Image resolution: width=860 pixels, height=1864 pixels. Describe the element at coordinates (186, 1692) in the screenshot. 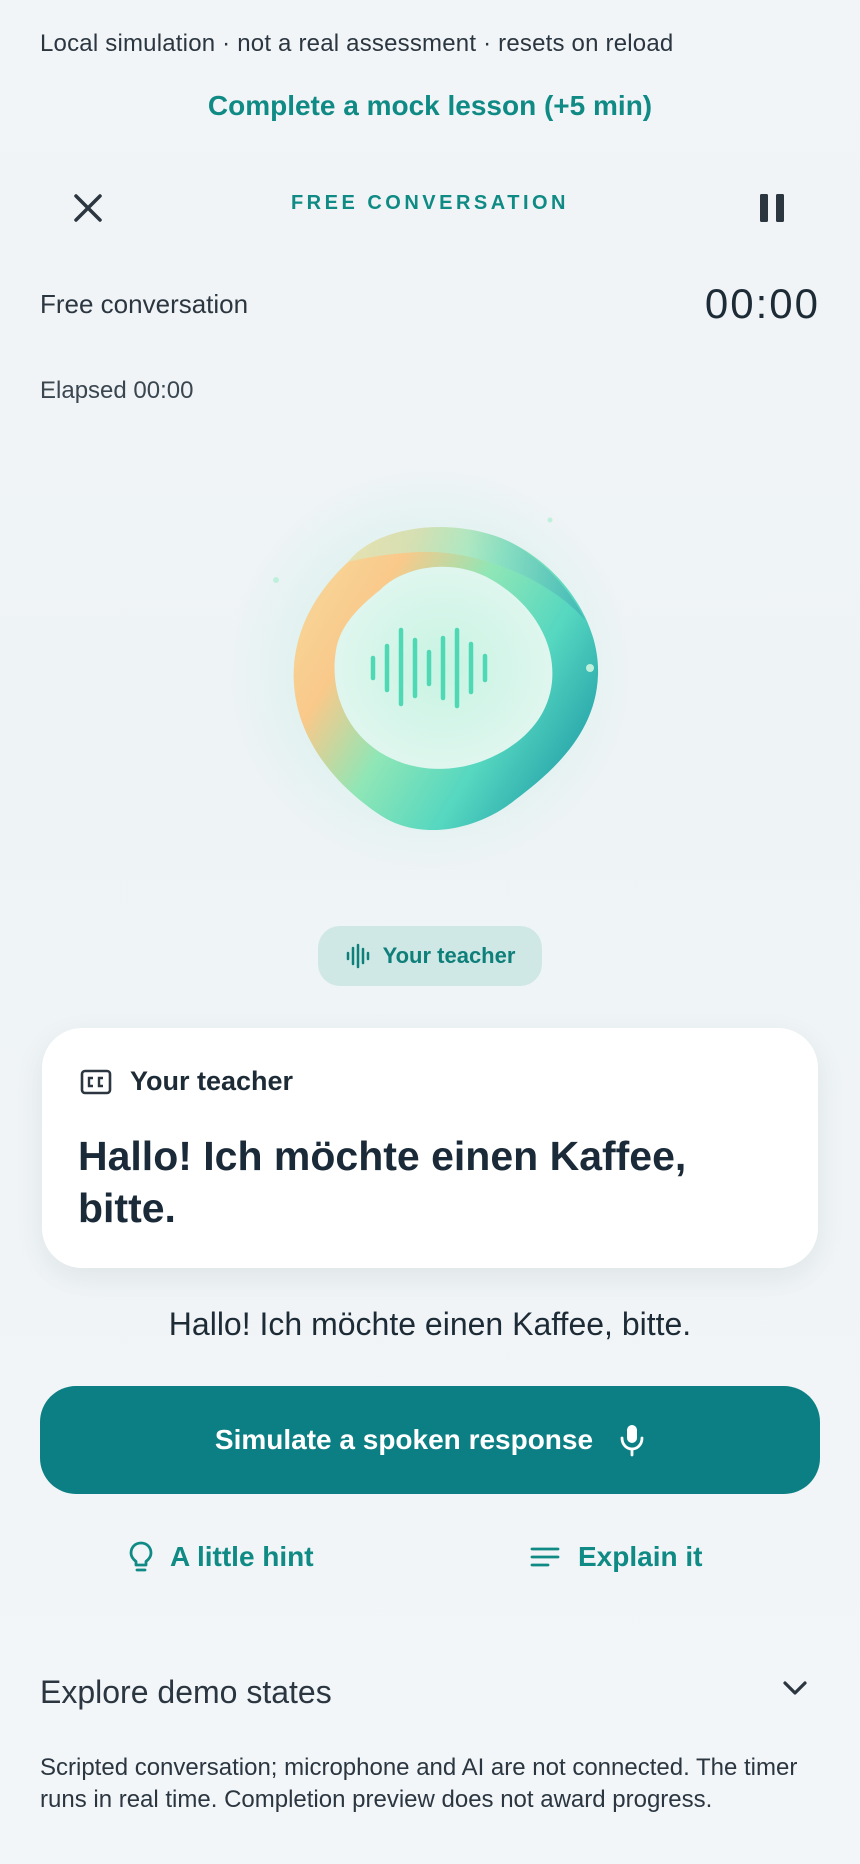

I see `explore-demo-states-label: Explore demo states` at that location.